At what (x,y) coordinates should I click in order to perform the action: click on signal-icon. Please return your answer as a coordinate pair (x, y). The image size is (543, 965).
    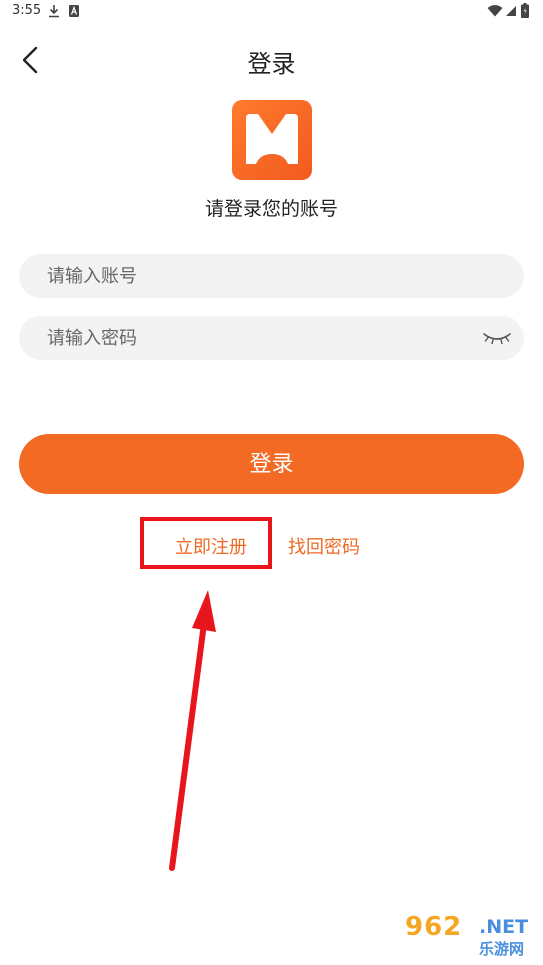
    Looking at the image, I should click on (511, 11).